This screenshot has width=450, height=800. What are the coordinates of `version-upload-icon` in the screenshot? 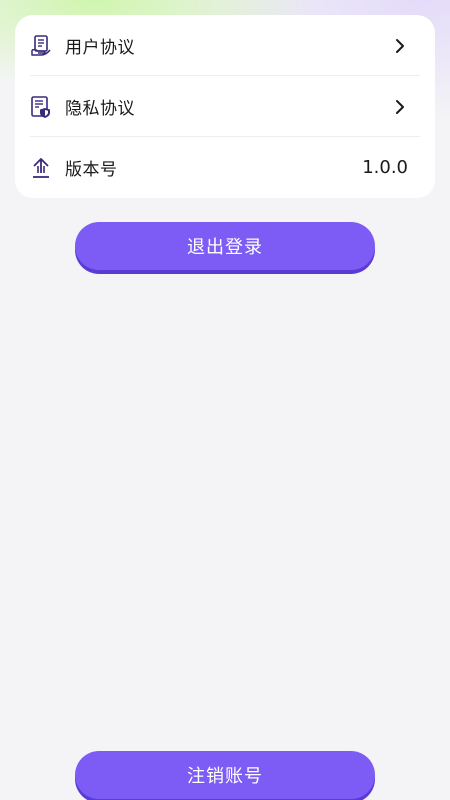 It's located at (41, 168).